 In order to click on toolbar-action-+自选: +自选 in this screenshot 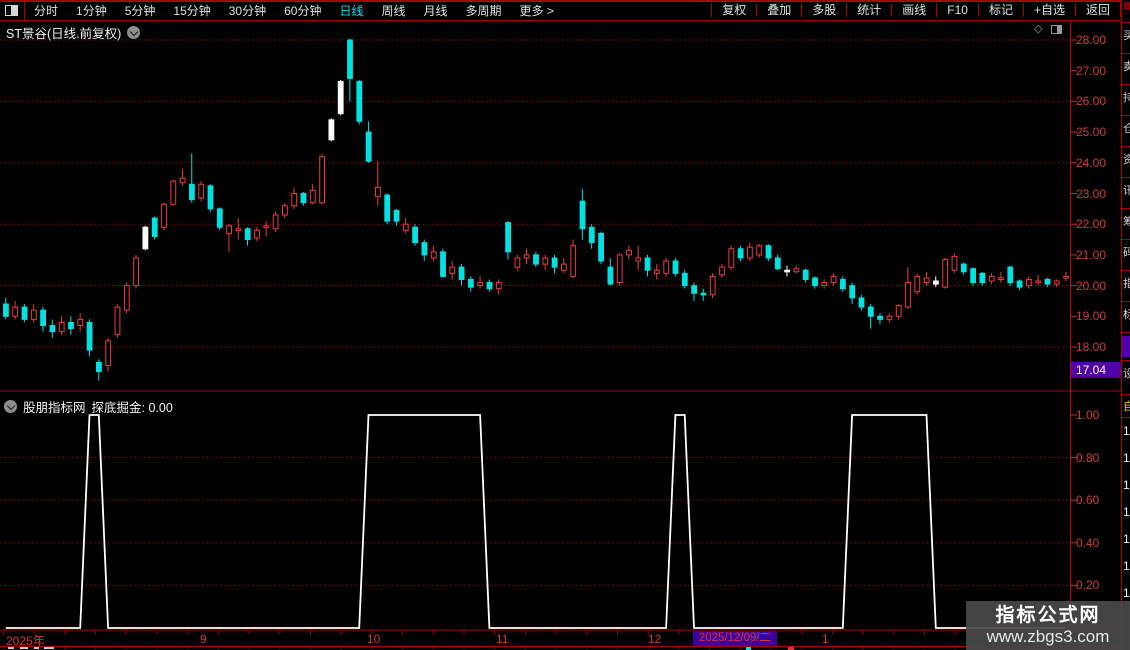, I will do `click(1048, 10)`.